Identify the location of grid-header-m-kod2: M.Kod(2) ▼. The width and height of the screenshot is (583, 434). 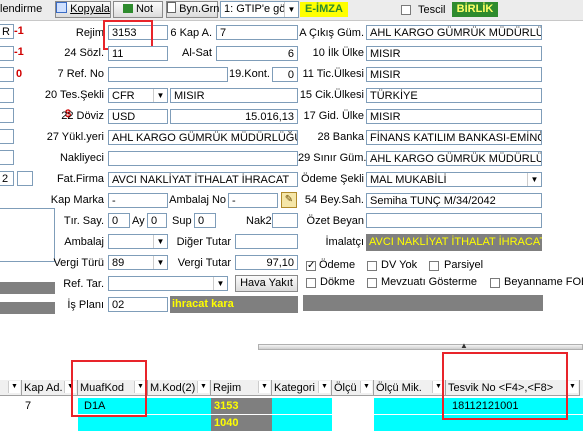
(179, 388).